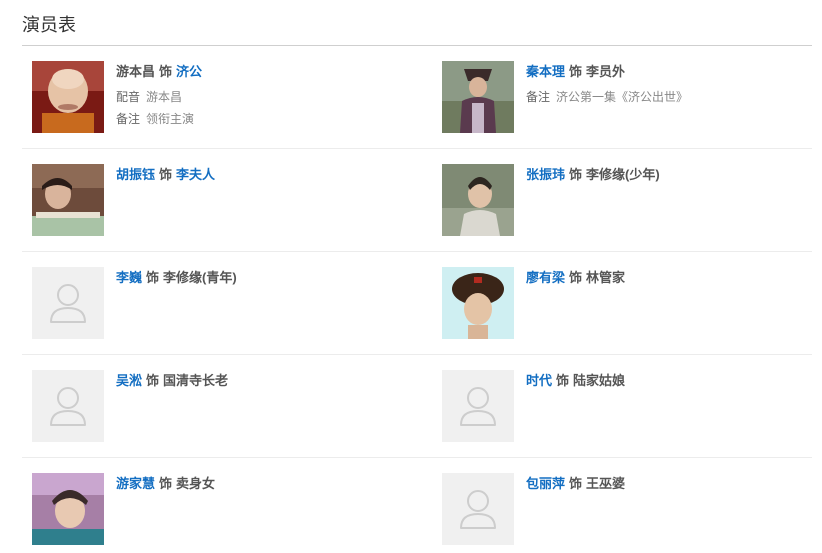  What do you see at coordinates (417, 45) in the screenshot?
I see `title-divider` at bounding box center [417, 45].